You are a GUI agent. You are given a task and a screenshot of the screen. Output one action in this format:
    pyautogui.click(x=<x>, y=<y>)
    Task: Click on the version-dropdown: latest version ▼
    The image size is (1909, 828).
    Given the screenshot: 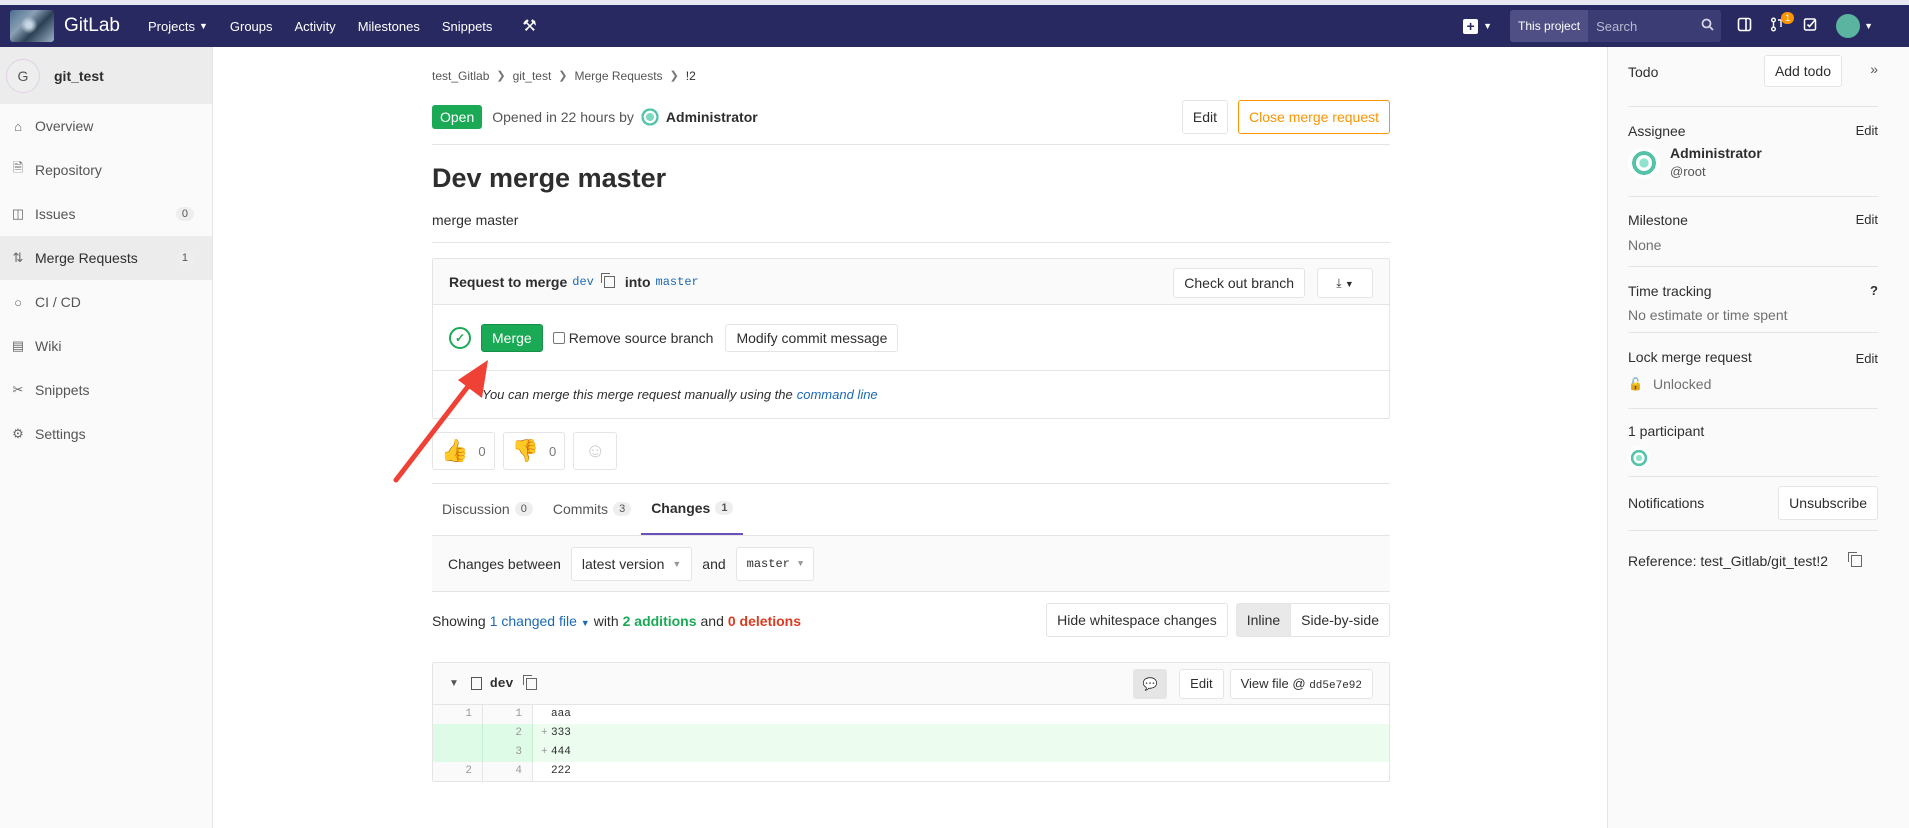 What is the action you would take?
    pyautogui.click(x=631, y=563)
    